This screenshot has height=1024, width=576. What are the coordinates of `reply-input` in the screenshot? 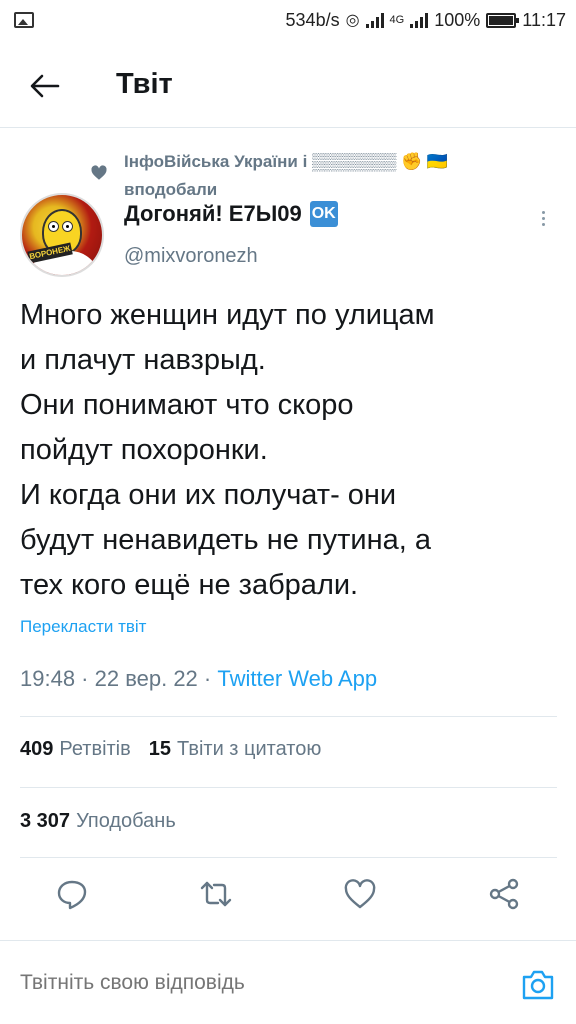 It's located at (255, 983).